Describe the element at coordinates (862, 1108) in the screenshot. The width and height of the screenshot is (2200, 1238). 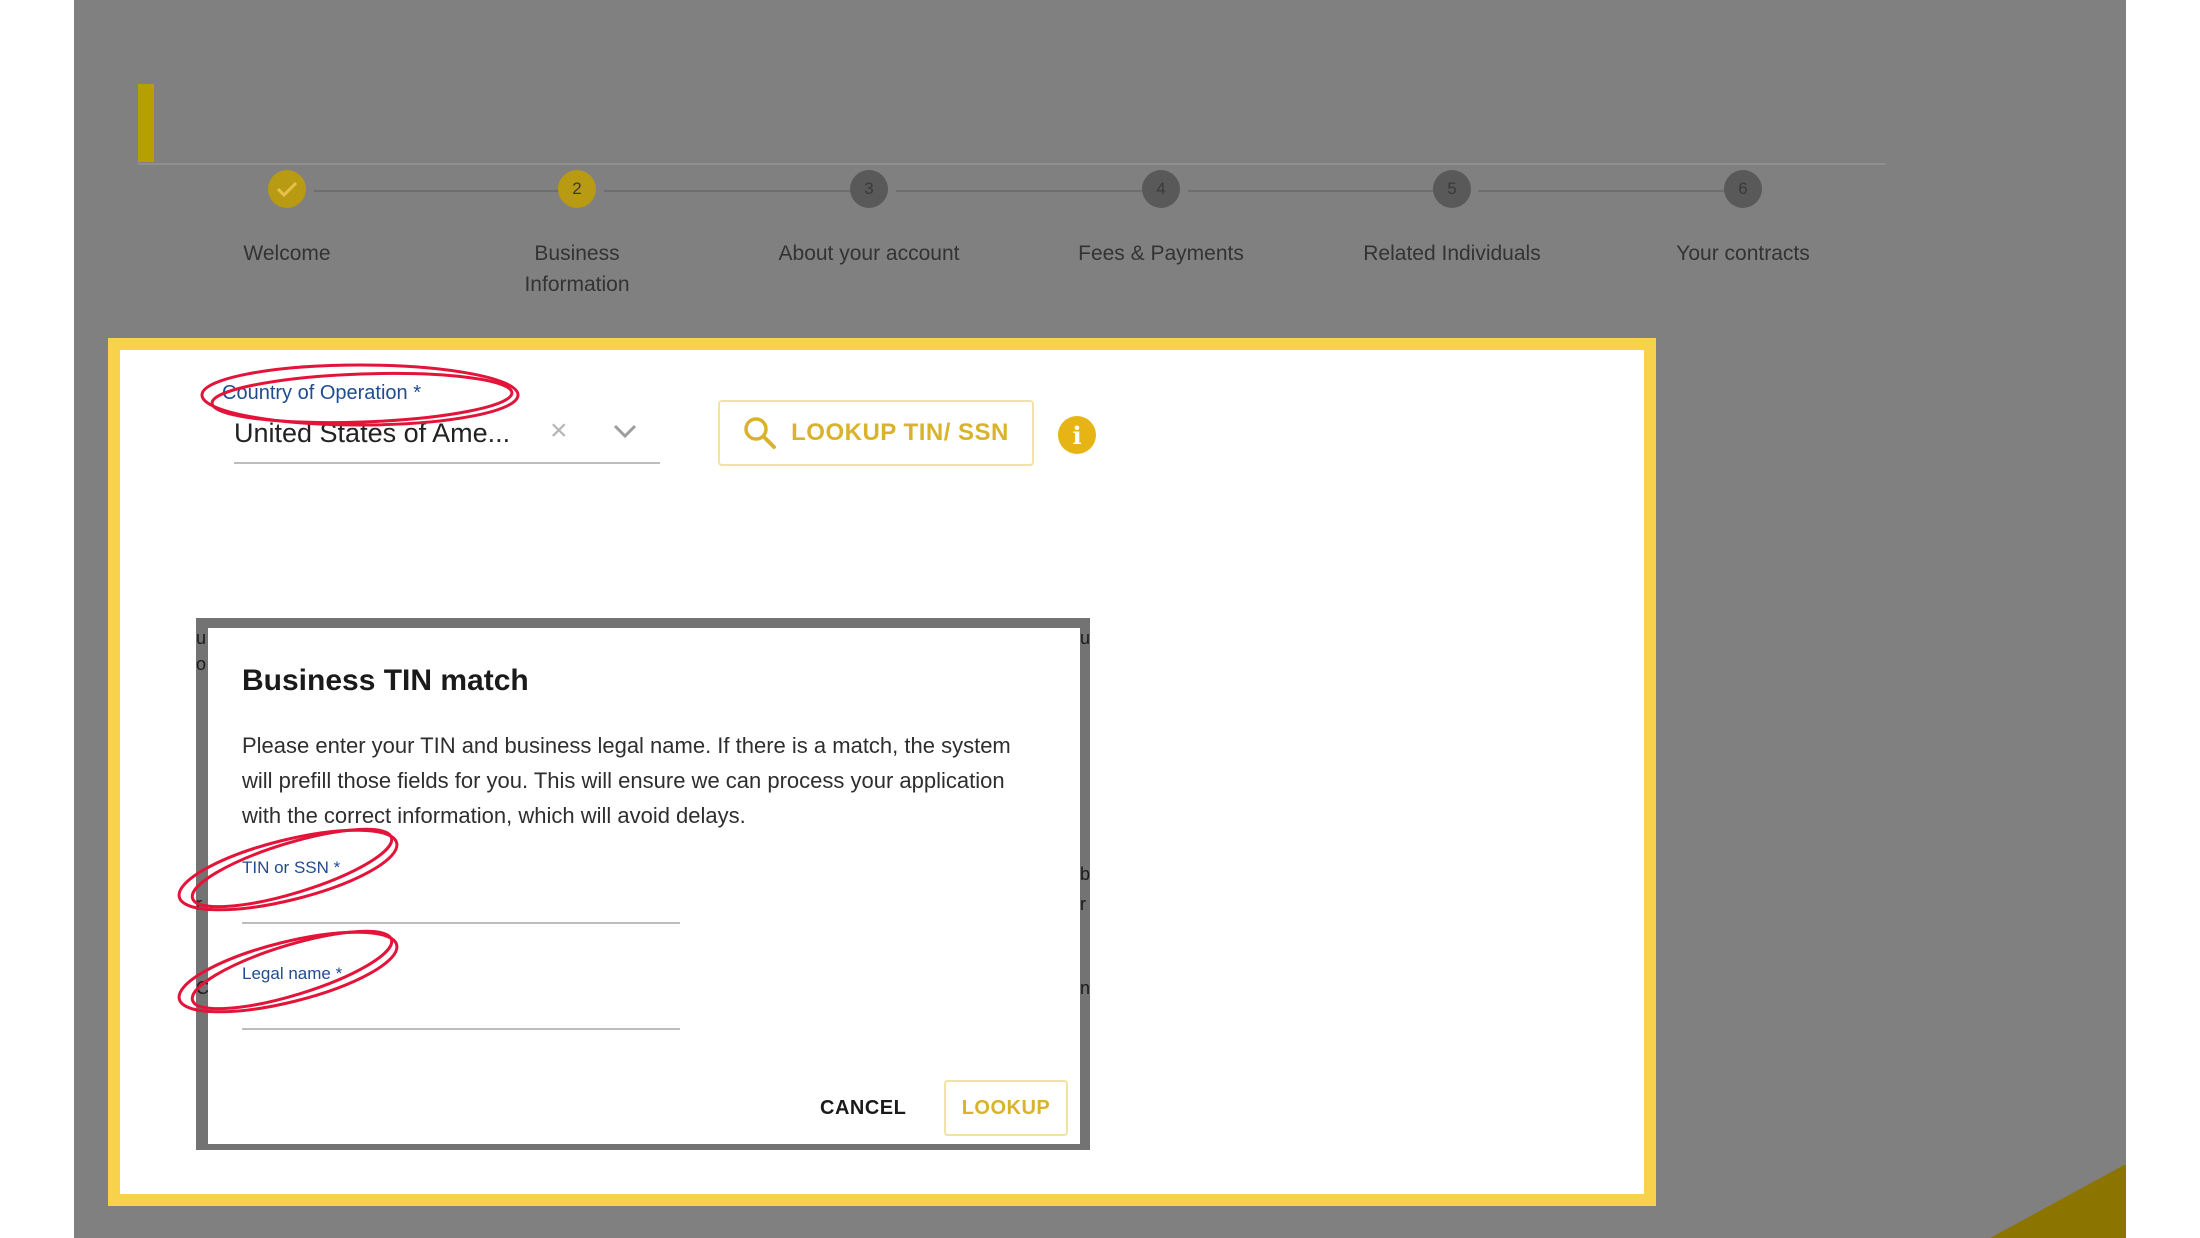
I see `cancel-button: CANCEL` at that location.